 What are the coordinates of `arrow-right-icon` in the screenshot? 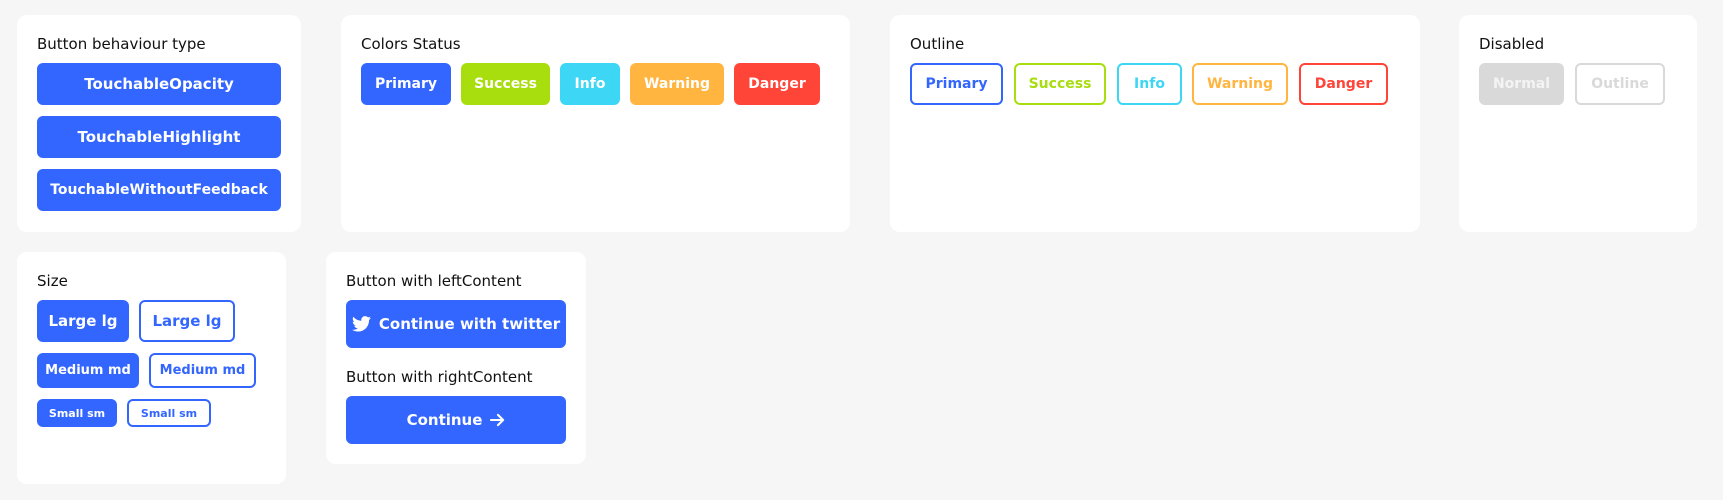 It's located at (497, 420).